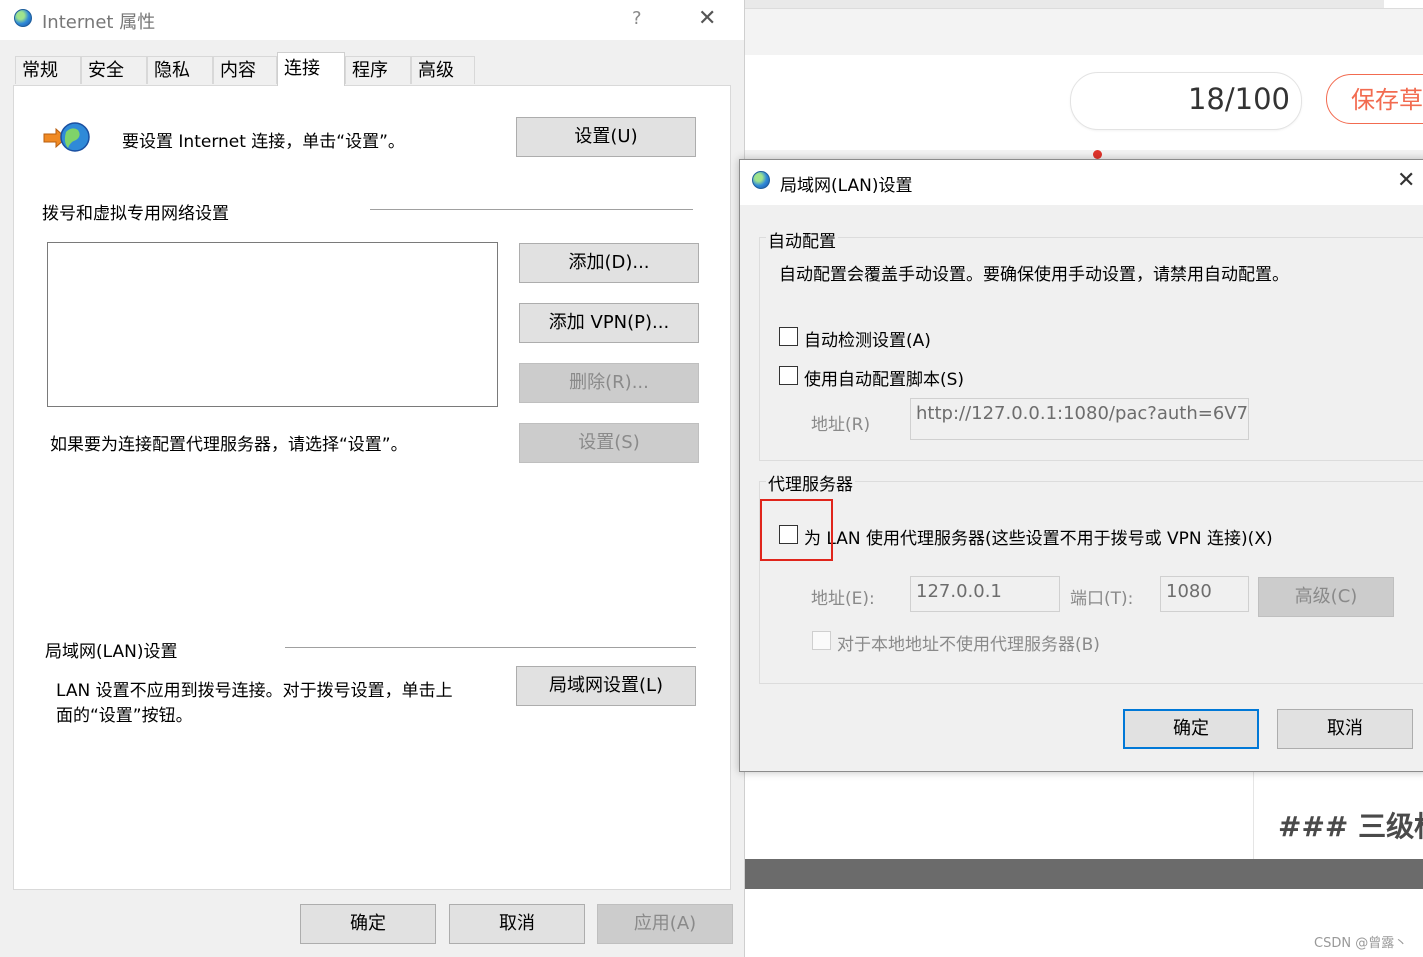 This screenshot has height=957, width=1423. Describe the element at coordinates (843, 599) in the screenshot. I see `proxy-address-label: 地址(E):` at that location.